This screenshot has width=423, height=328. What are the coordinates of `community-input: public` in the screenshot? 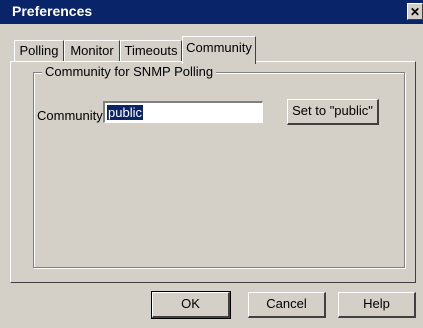 It's located at (183, 112).